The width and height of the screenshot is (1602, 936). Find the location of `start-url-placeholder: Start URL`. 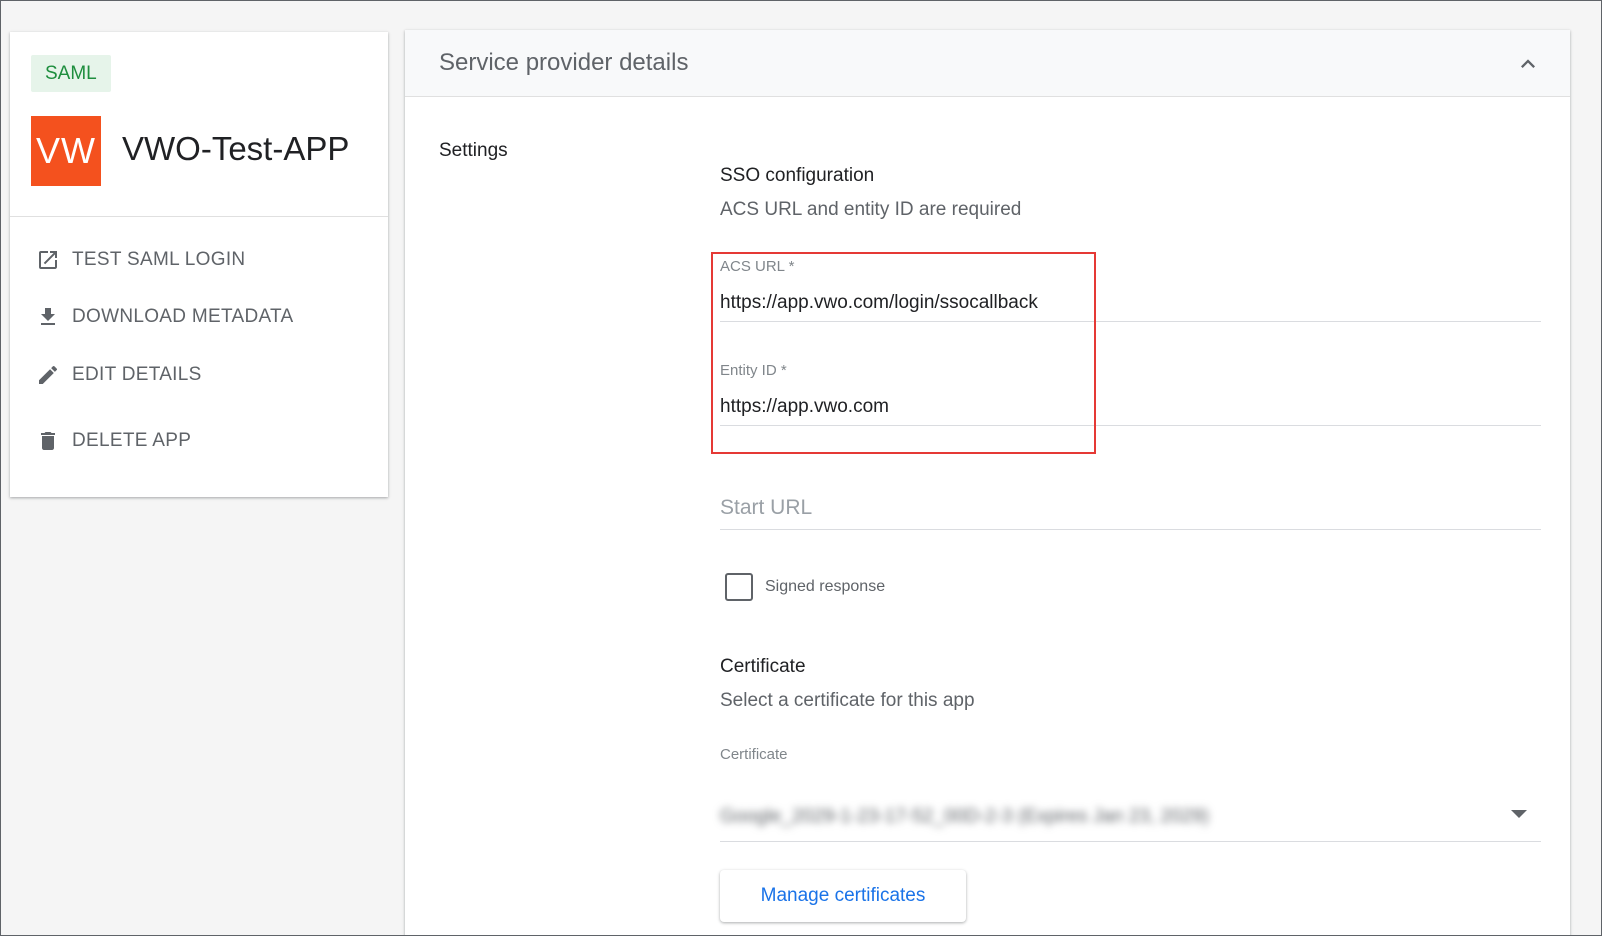

start-url-placeholder: Start URL is located at coordinates (766, 507).